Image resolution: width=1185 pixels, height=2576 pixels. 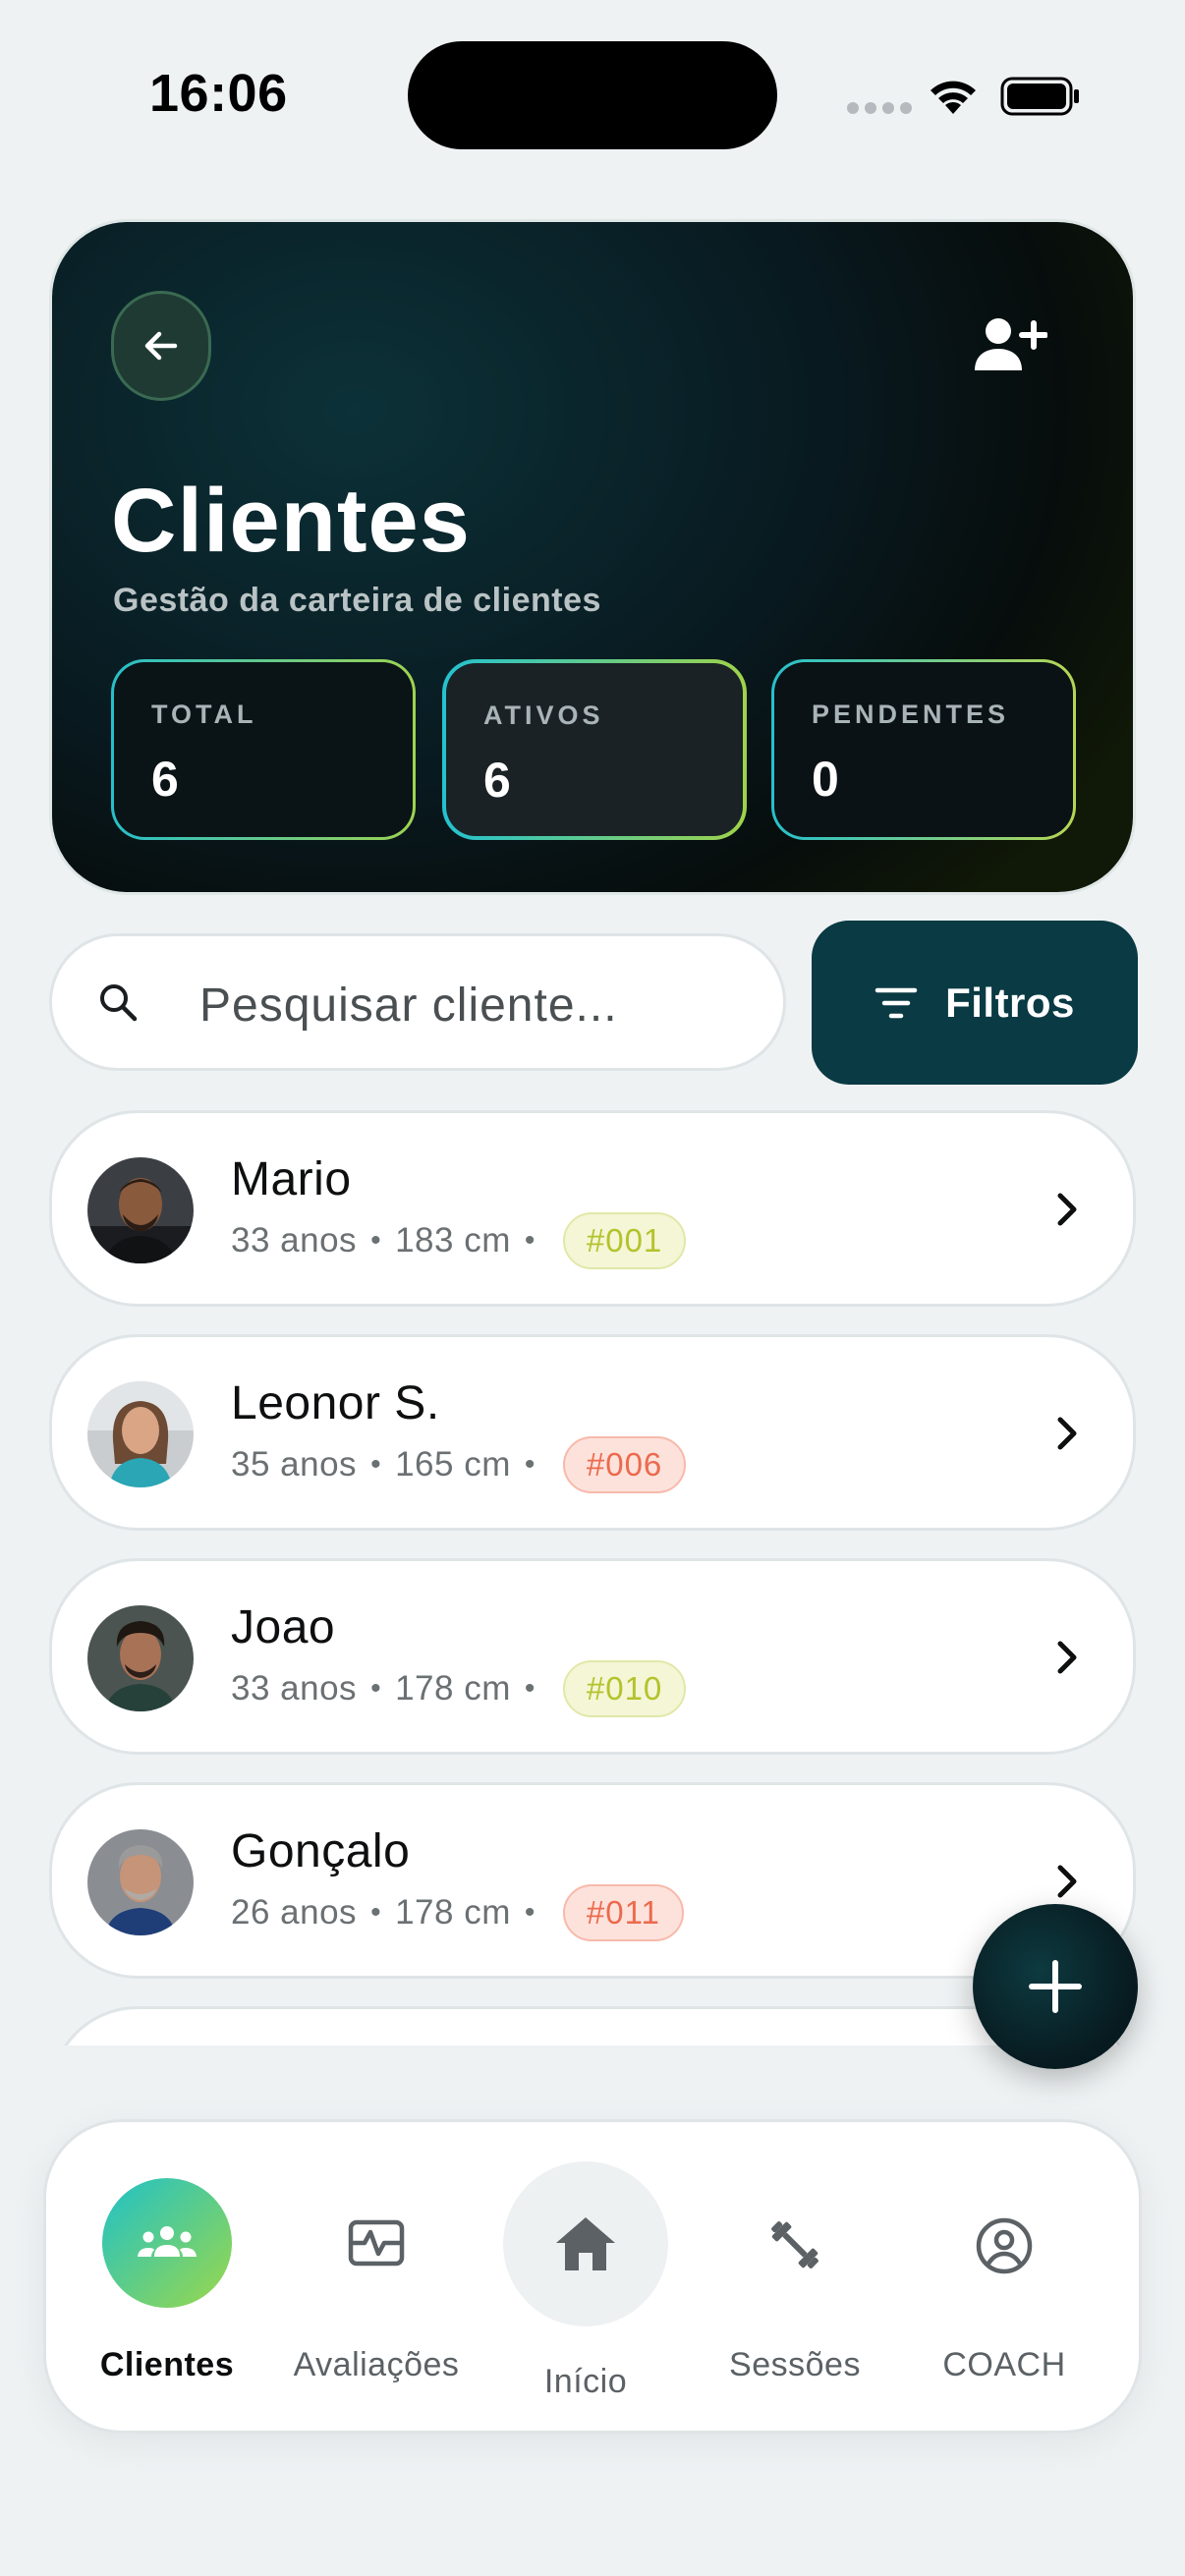 I want to click on stat-label: PENDENTES, so click(x=911, y=714).